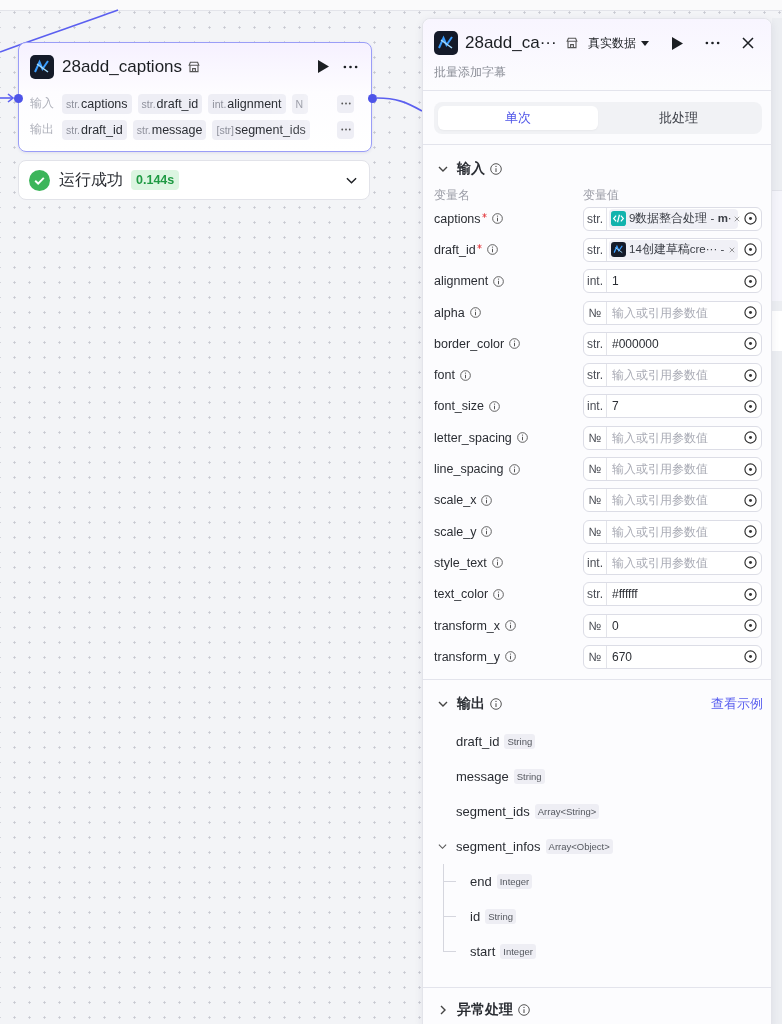 The height and width of the screenshot is (1024, 782). I want to click on example-link: 查看示例, so click(737, 704).